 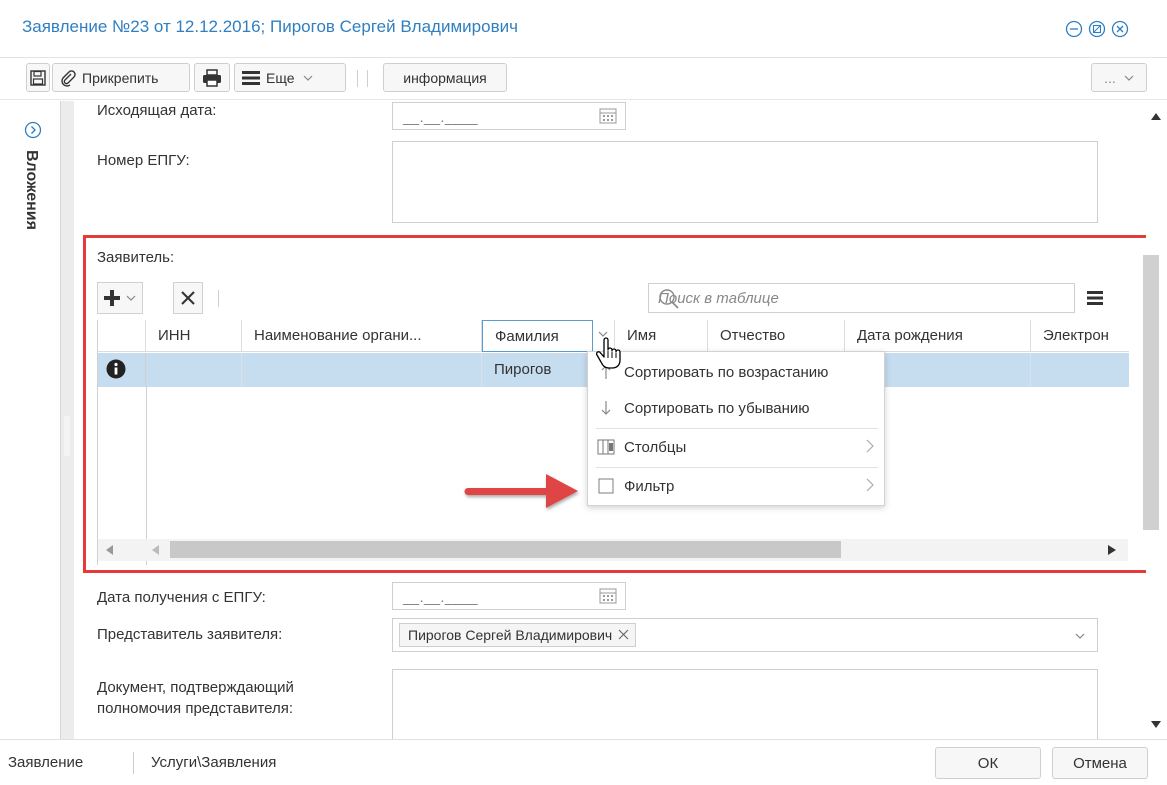 I want to click on attach-button: Прикрепить, so click(x=121, y=77).